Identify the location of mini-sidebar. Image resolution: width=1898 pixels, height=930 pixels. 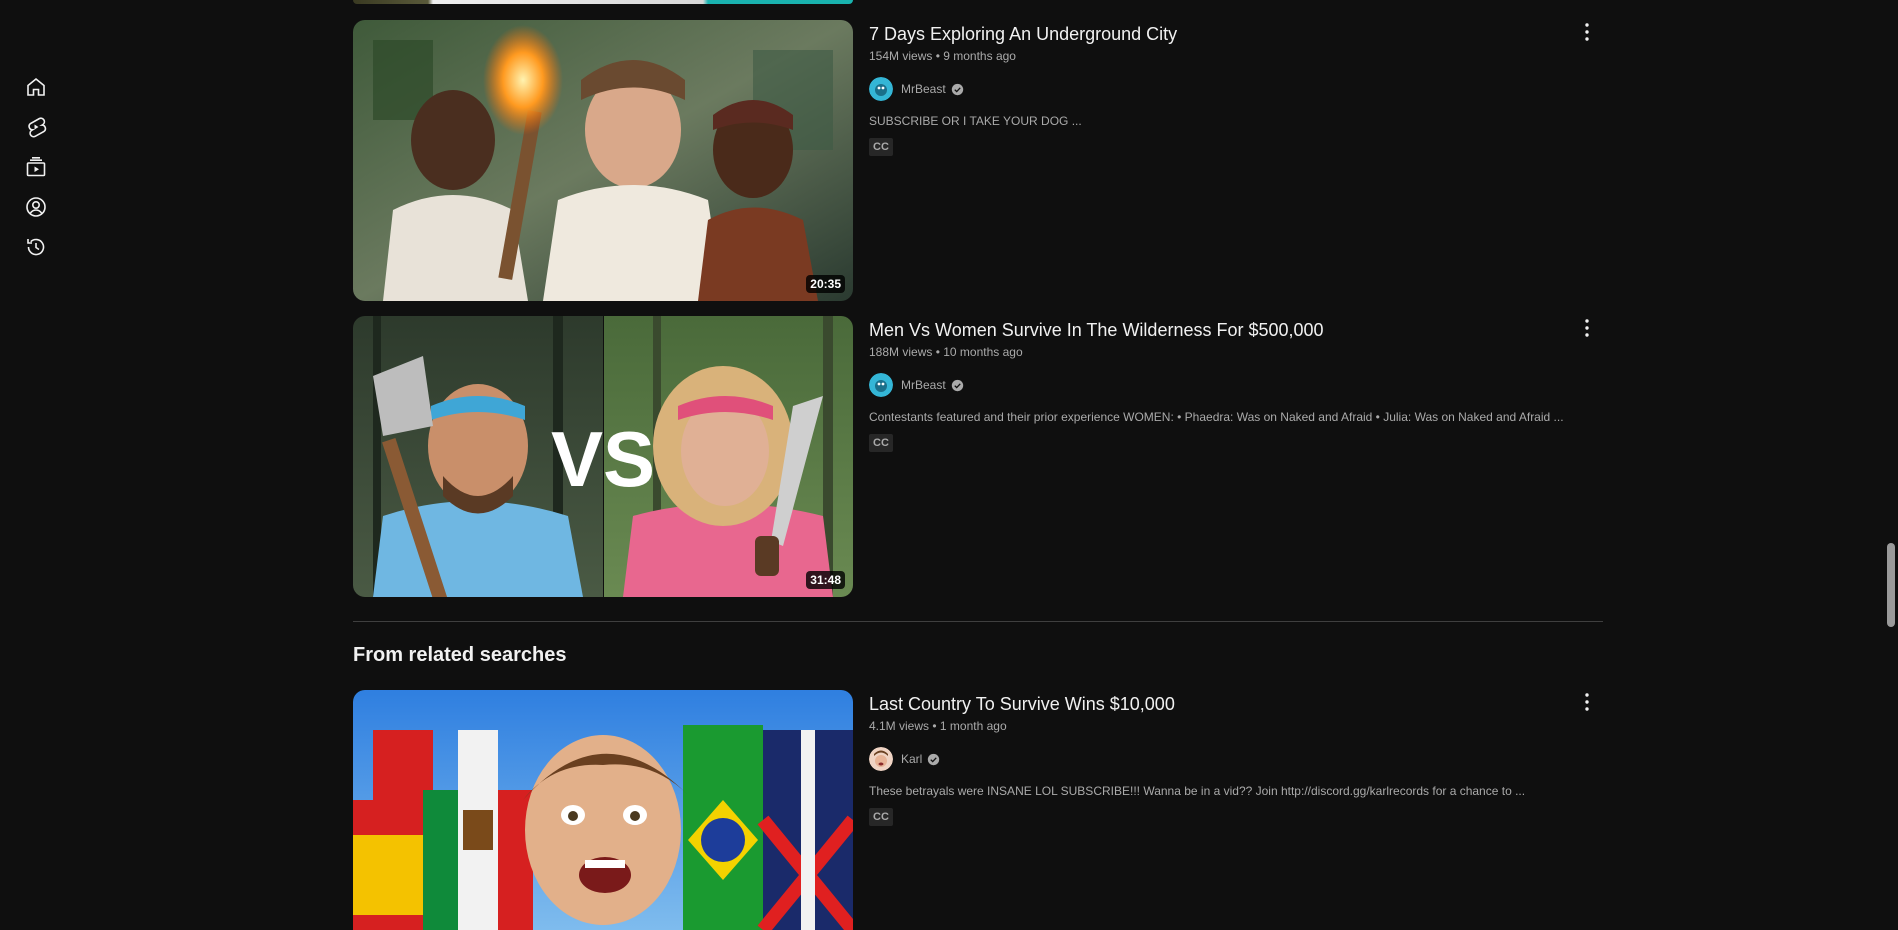
(36, 465).